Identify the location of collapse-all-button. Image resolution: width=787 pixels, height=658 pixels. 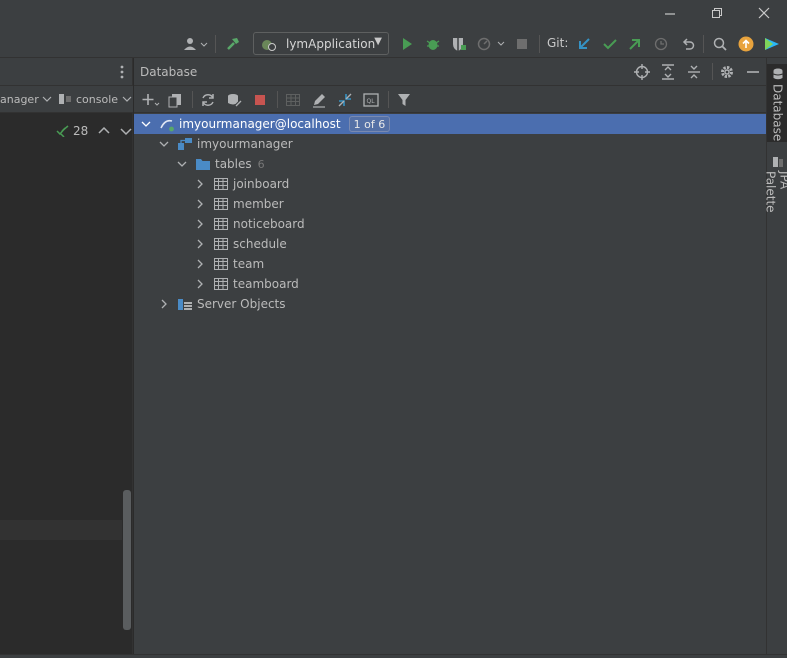
(694, 72).